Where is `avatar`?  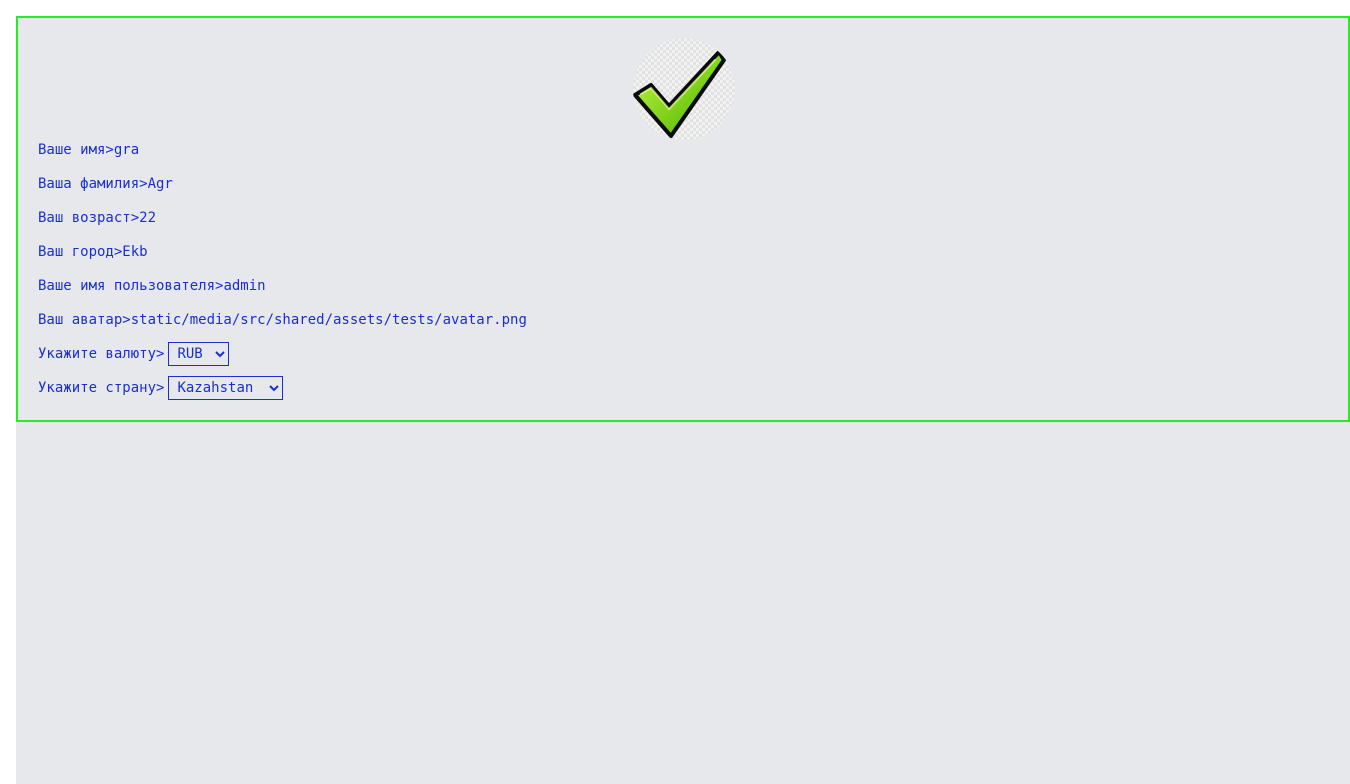 avatar is located at coordinates (684, 89).